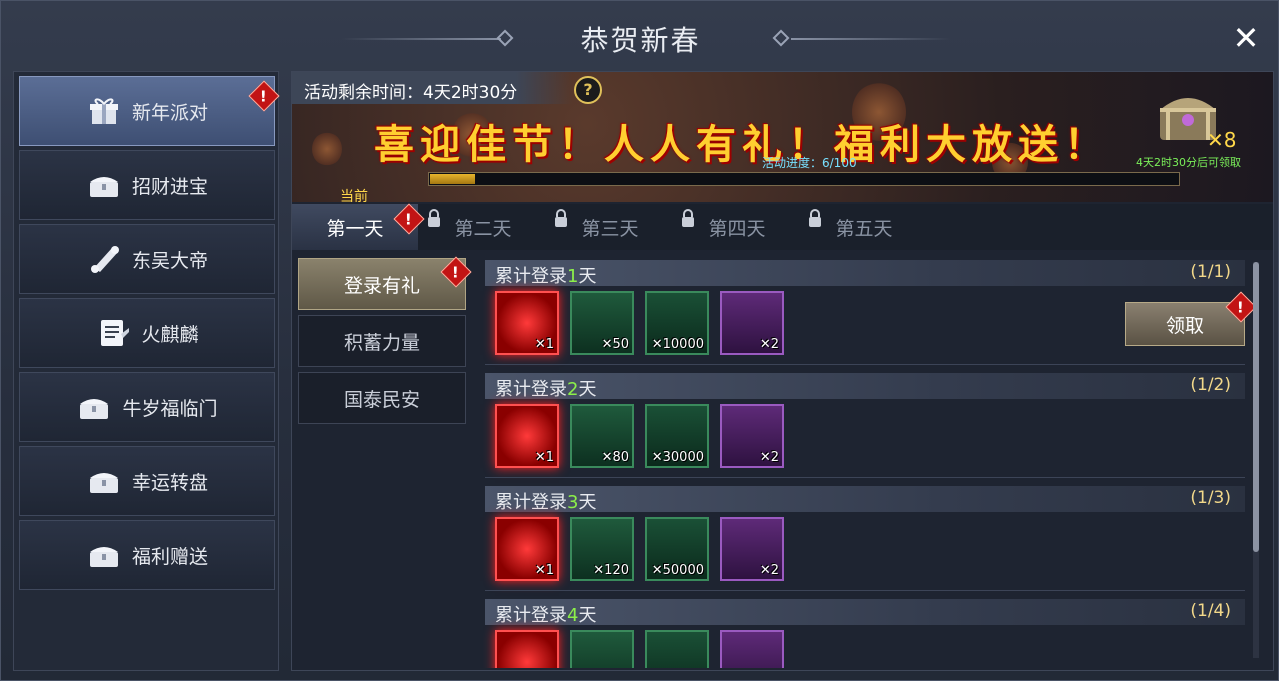  I want to click on tab-label: 第四天, so click(737, 228).